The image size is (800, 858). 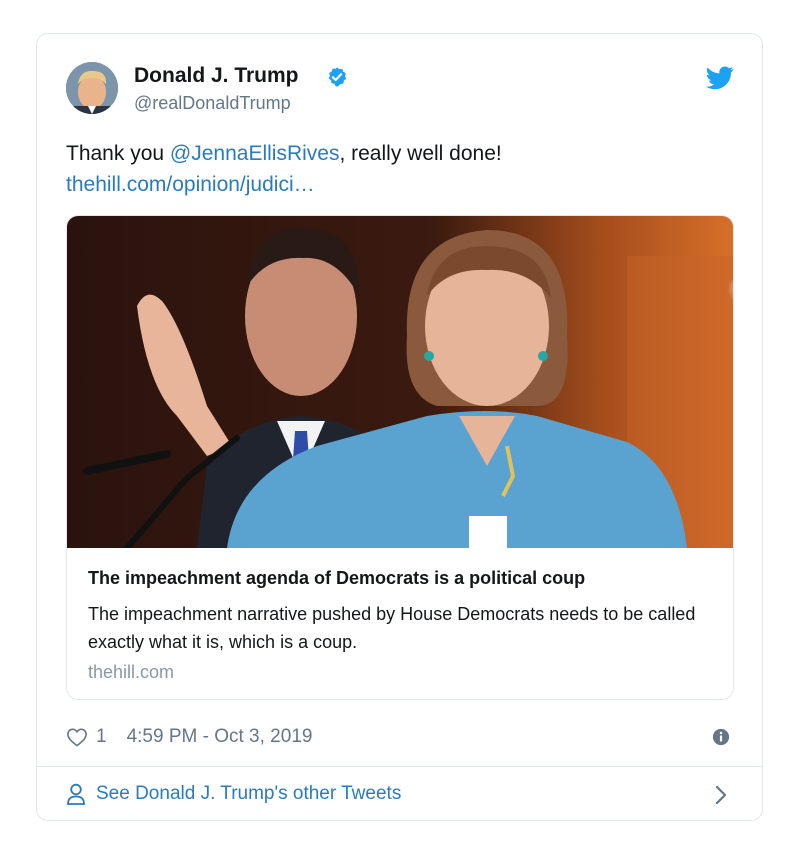 I want to click on avatar, so click(x=92, y=88).